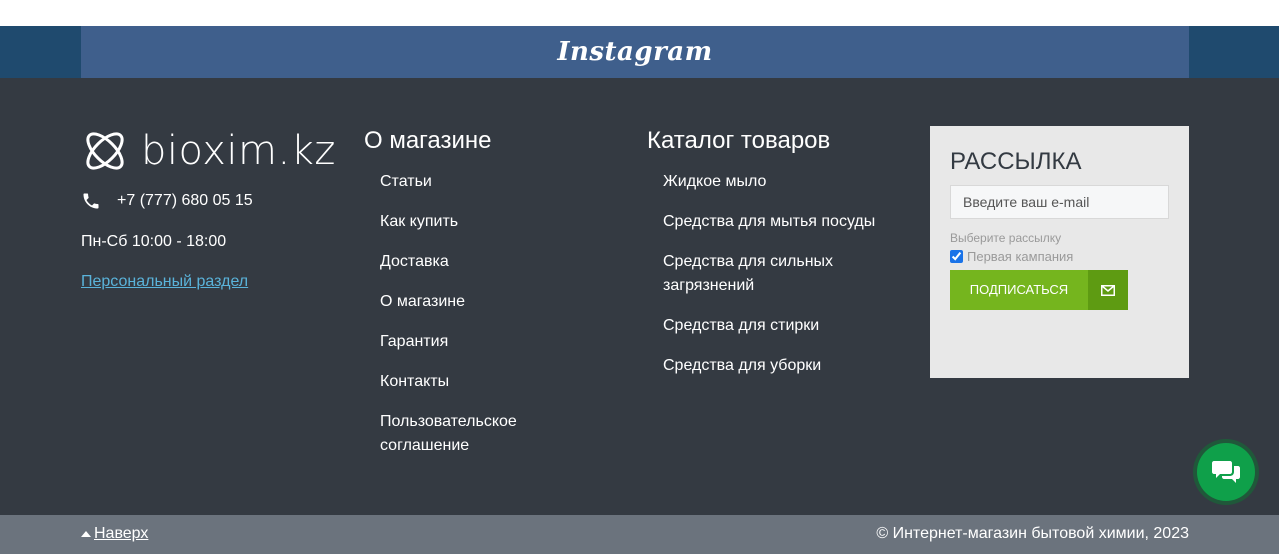 This screenshot has height=554, width=1279. I want to click on copyright: © Интернет-магазин бытовой химии, 2023, so click(1032, 533).